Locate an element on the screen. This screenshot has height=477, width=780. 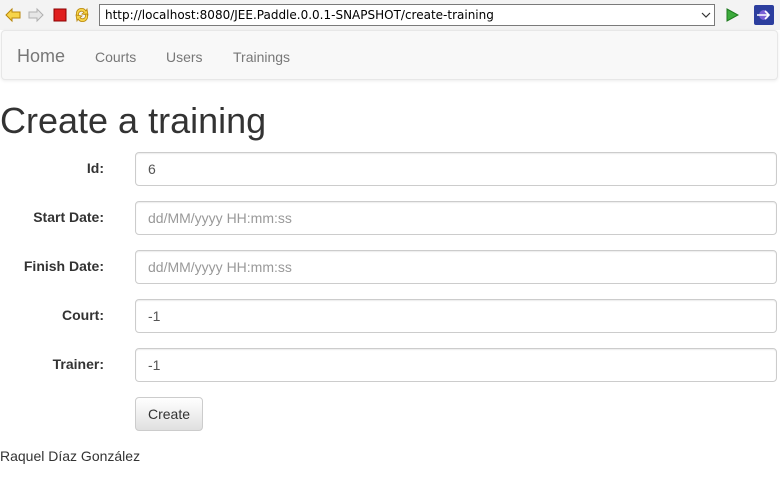
app-icon is located at coordinates (764, 15).